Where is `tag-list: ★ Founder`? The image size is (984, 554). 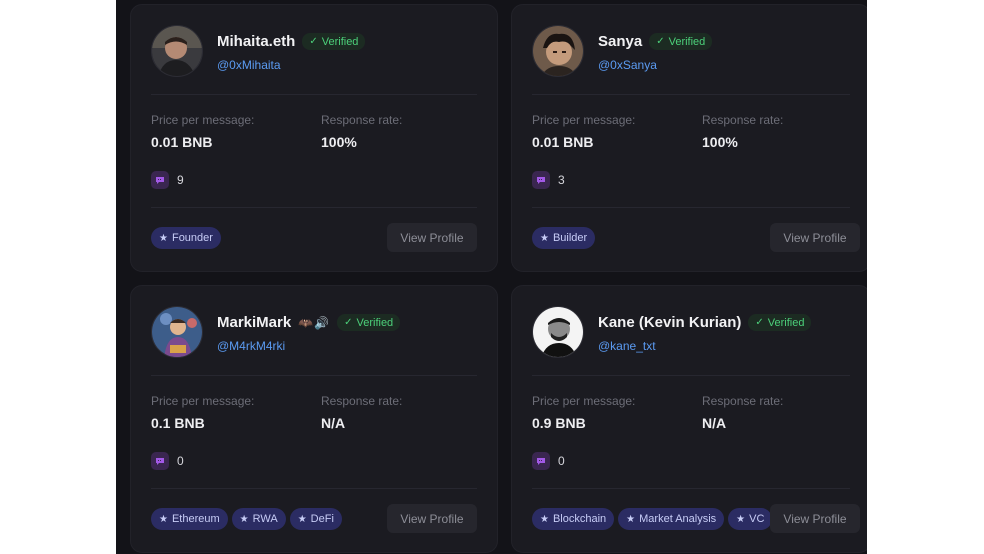 tag-list: ★ Founder is located at coordinates (186, 238).